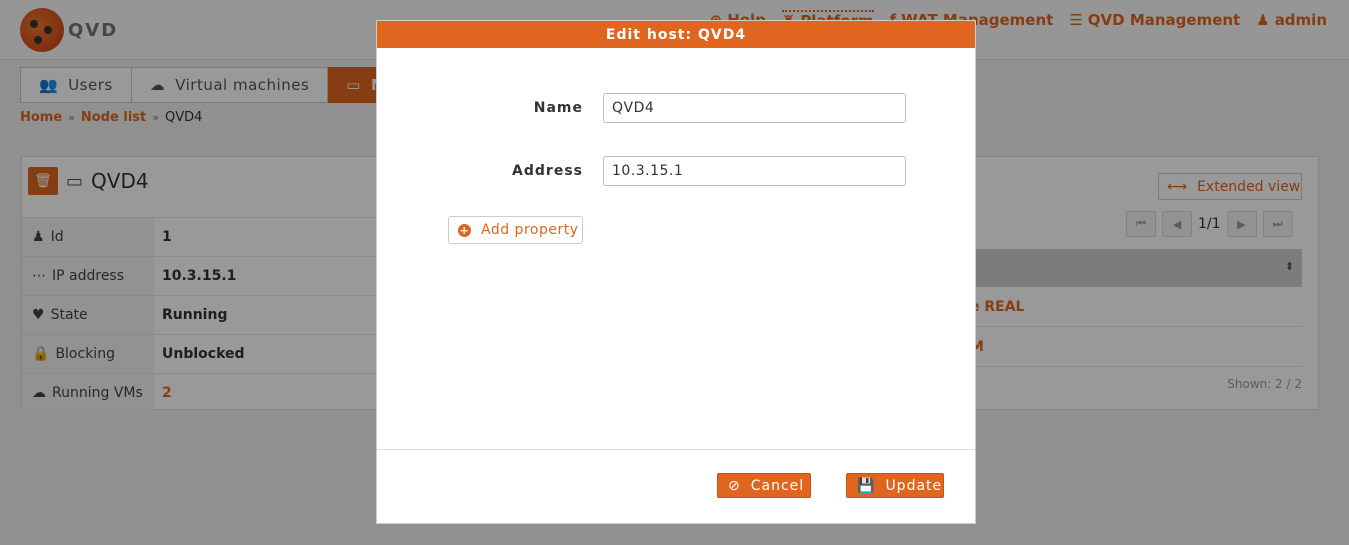 The width and height of the screenshot is (1349, 545). What do you see at coordinates (547, 171) in the screenshot?
I see `address-label: Address` at bounding box center [547, 171].